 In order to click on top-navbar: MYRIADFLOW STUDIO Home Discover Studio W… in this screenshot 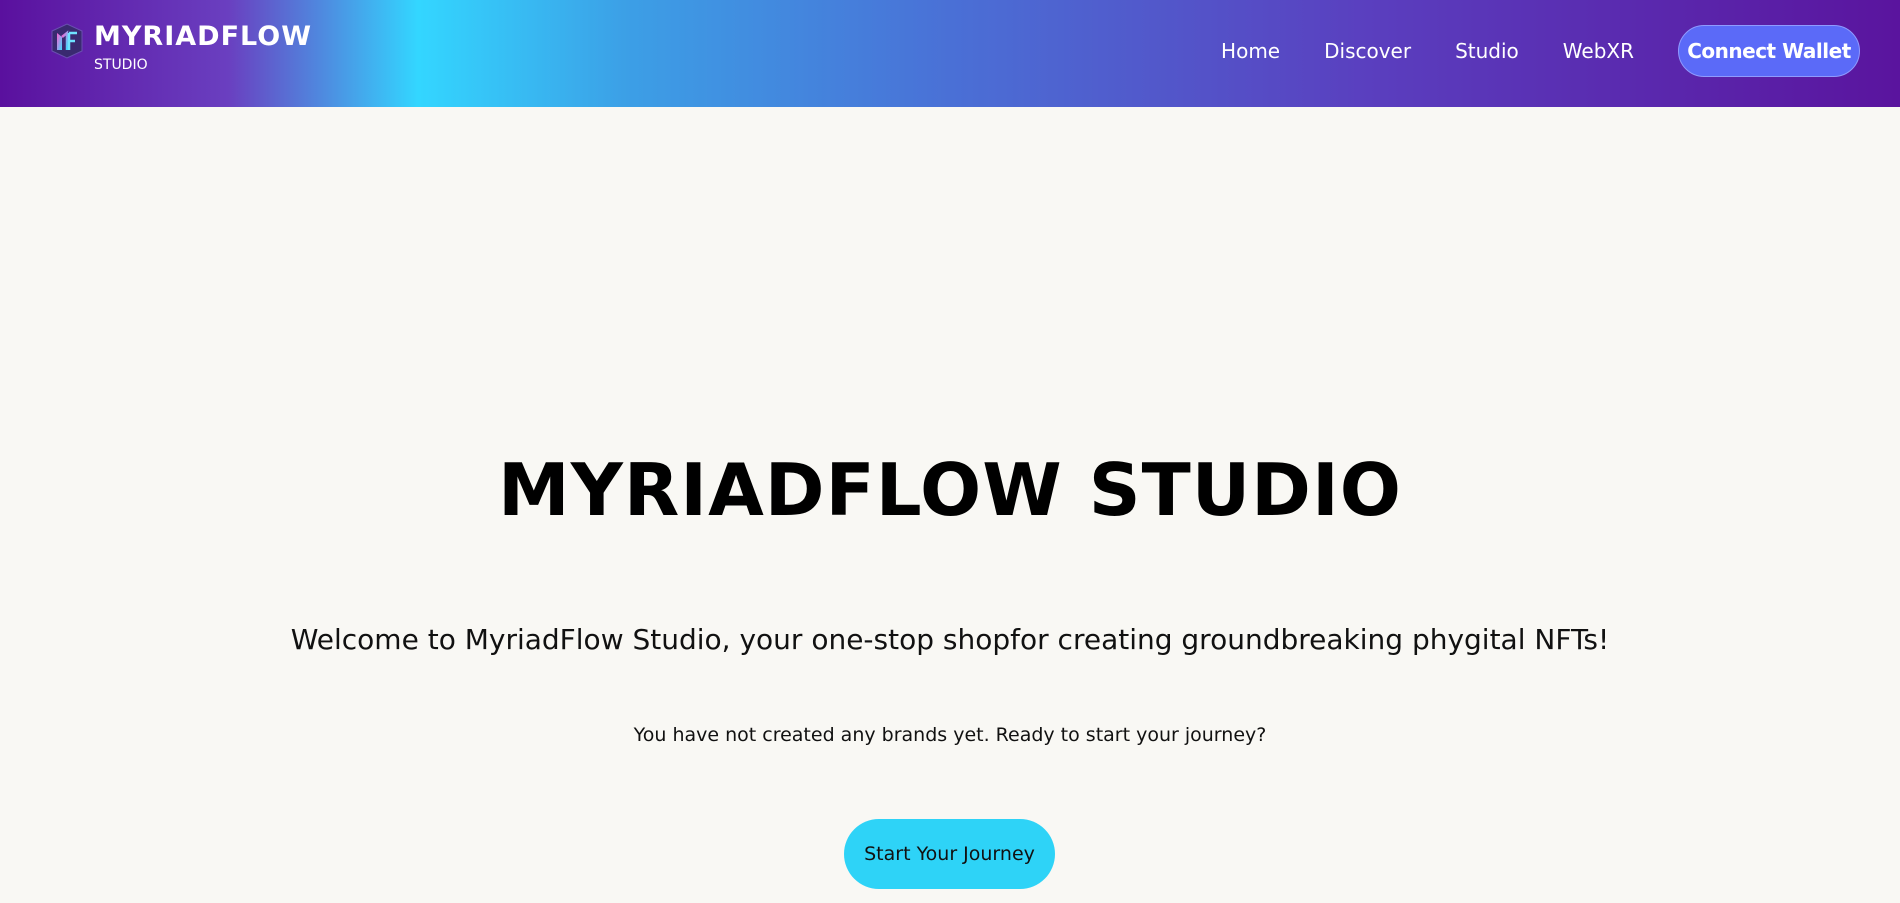, I will do `click(950, 53)`.